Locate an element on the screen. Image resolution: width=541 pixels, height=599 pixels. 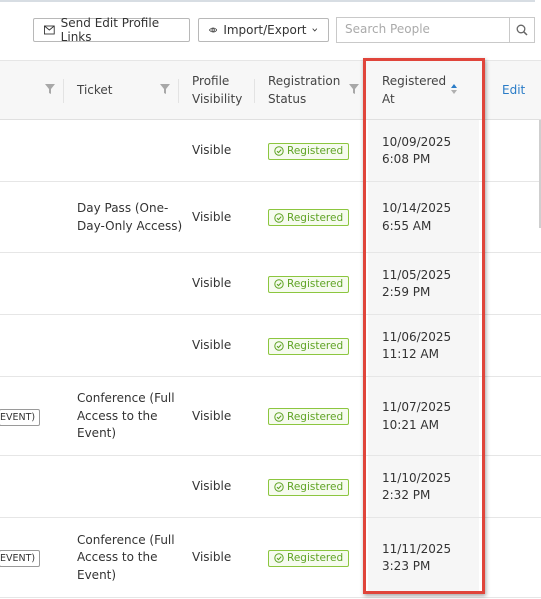
send-edit-profile-links-button: Send Edit Profile Links is located at coordinates (111, 30).